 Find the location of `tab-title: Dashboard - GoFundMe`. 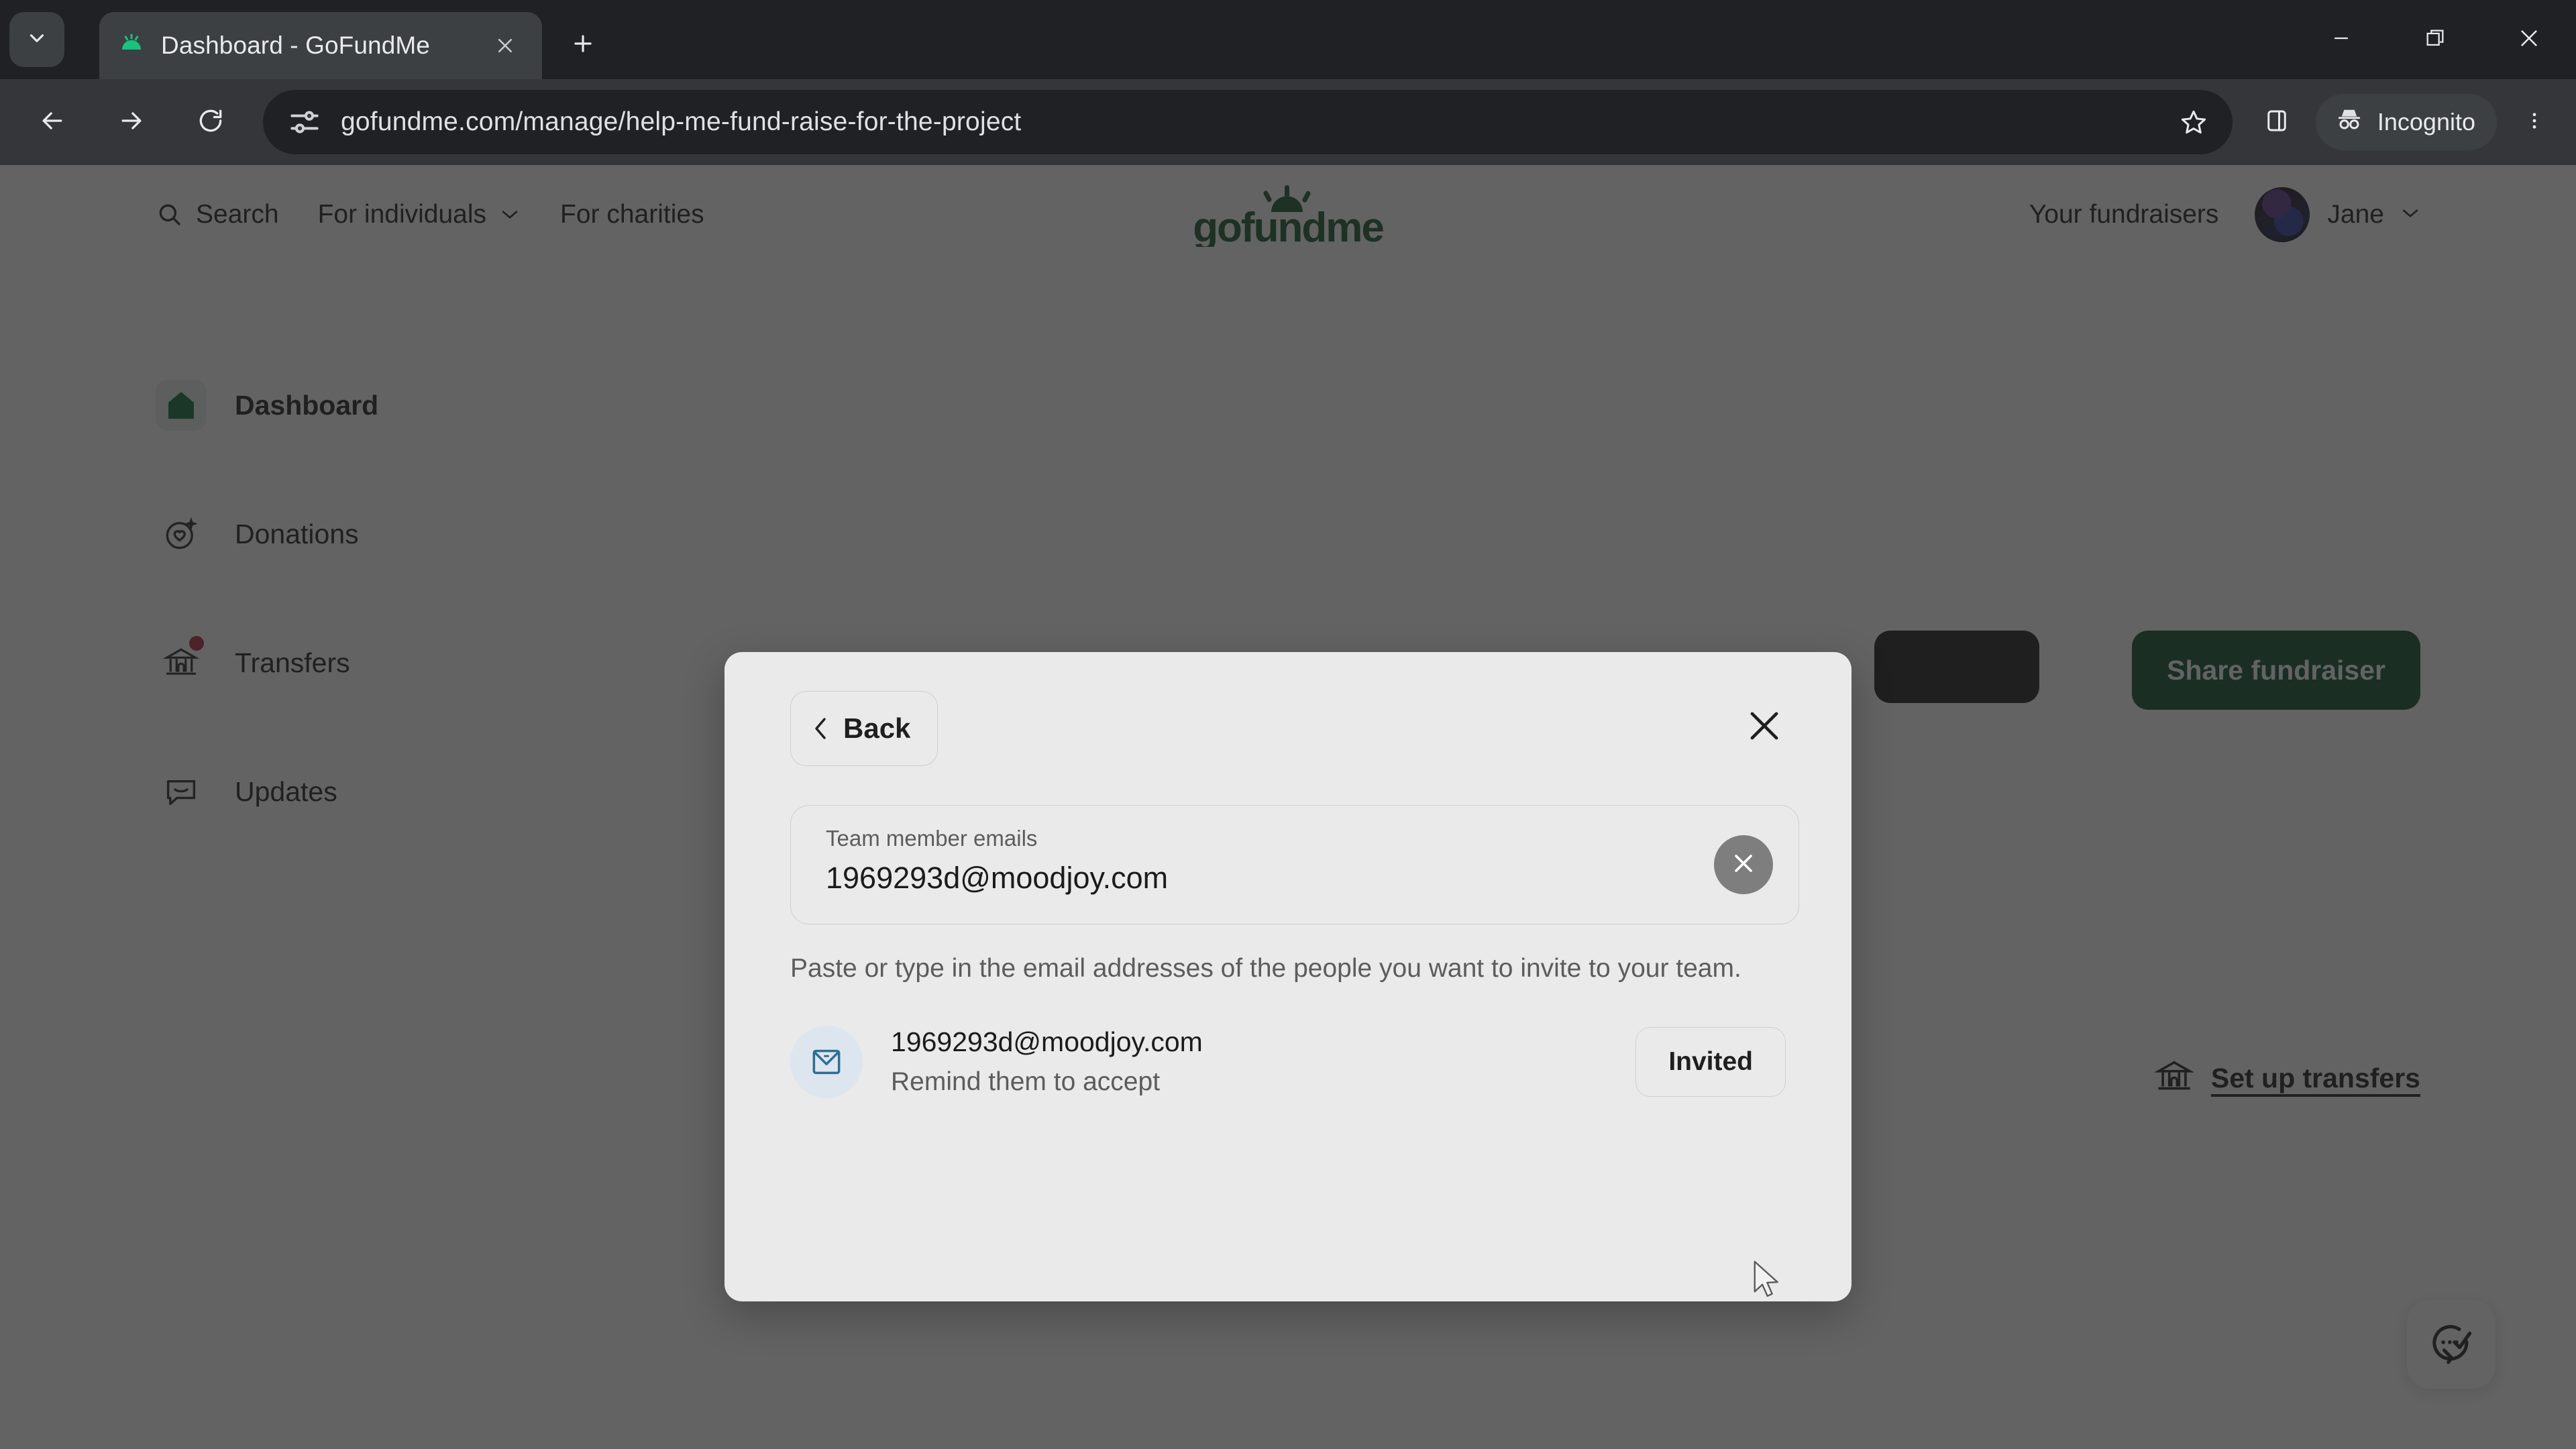

tab-title: Dashboard - GoFundMe is located at coordinates (295, 45).